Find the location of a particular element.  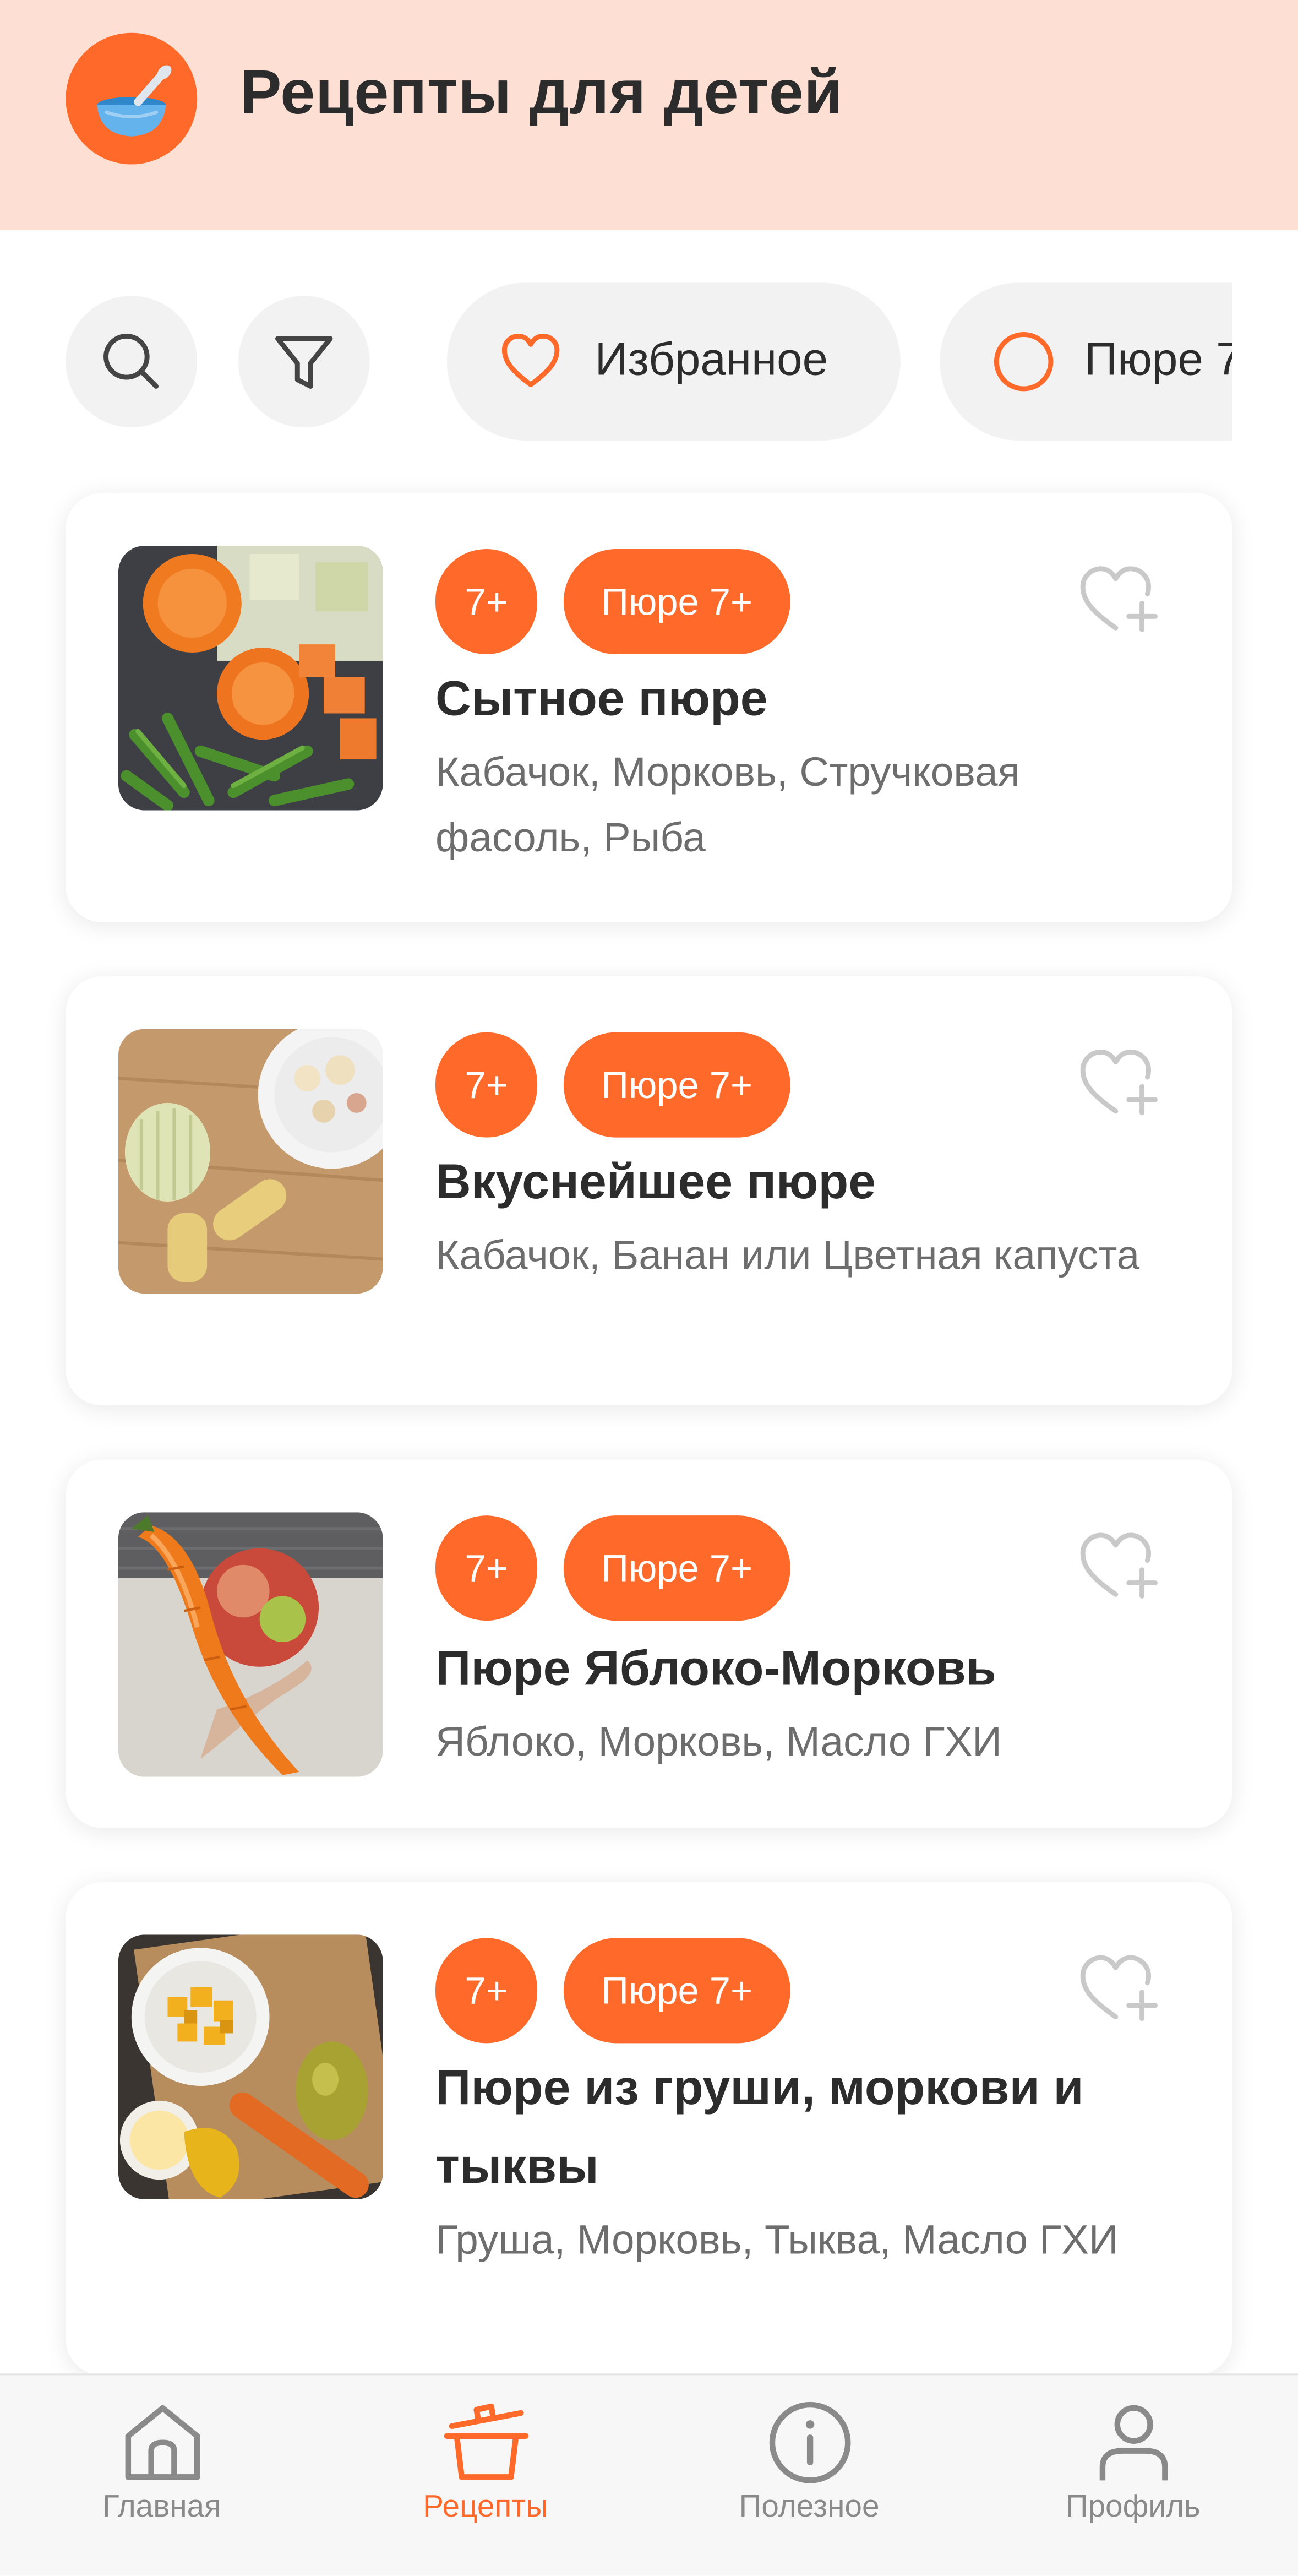

search-icon is located at coordinates (131, 361).